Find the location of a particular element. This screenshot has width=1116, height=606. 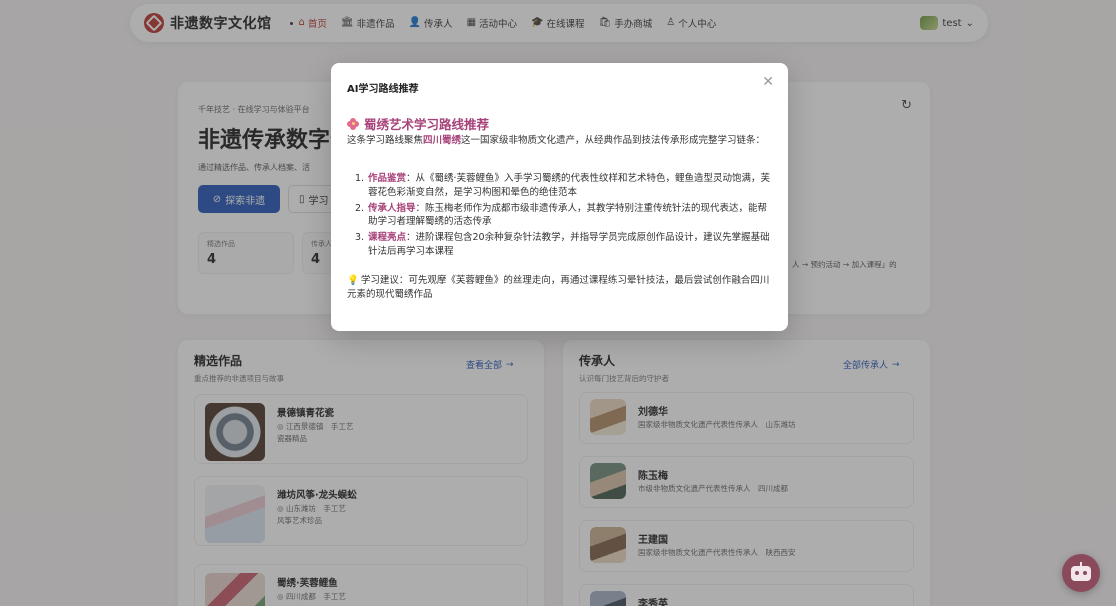

robot-icon is located at coordinates (1081, 571).